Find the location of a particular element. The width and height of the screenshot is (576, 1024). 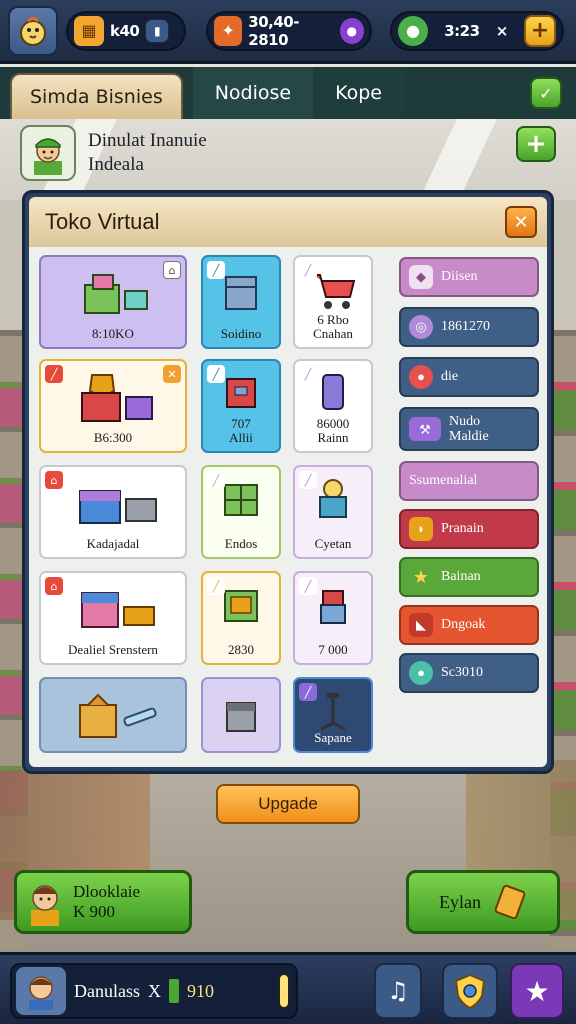

bread-icon: ◗ is located at coordinates (421, 529).